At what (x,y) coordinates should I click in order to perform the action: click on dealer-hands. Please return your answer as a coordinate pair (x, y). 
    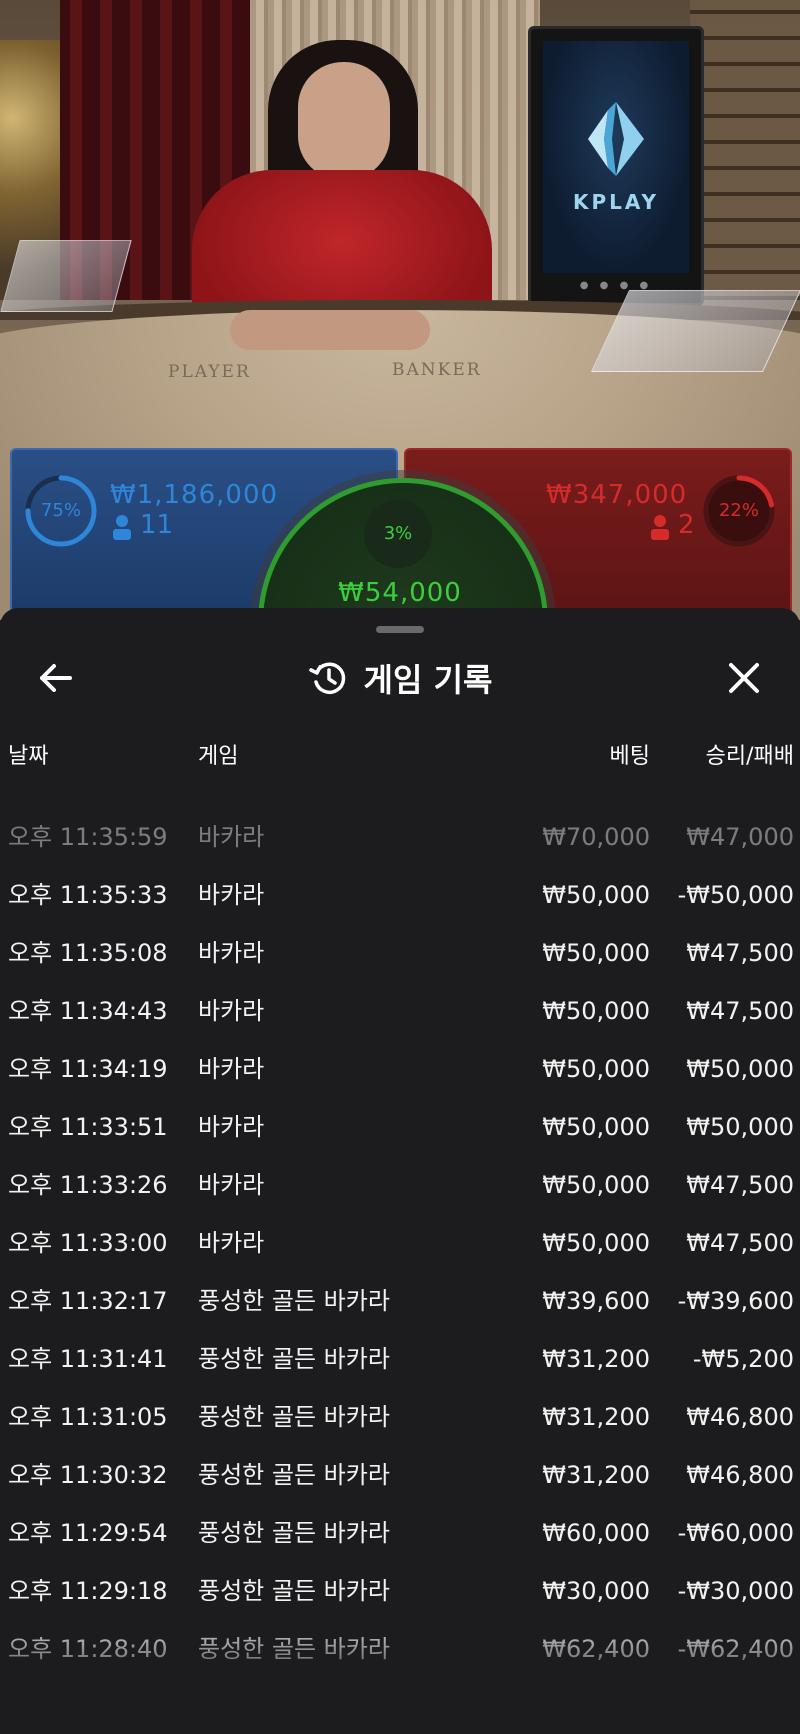
    Looking at the image, I should click on (330, 330).